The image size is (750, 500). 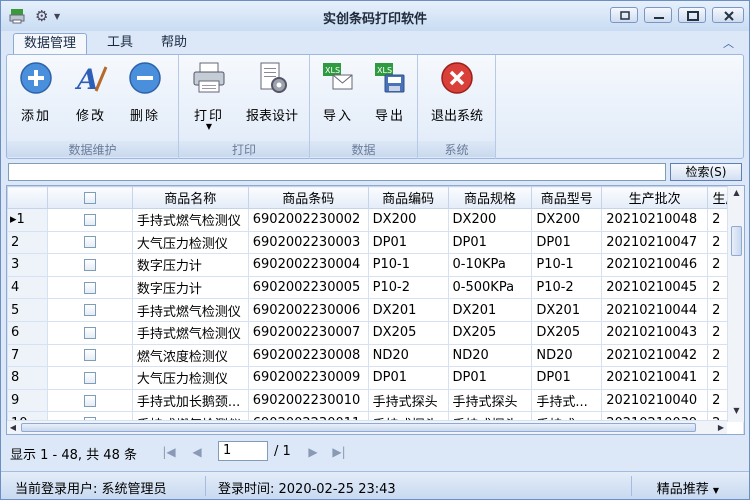 What do you see at coordinates (567, 355) in the screenshot?
I see `cell-model: ND20` at bounding box center [567, 355].